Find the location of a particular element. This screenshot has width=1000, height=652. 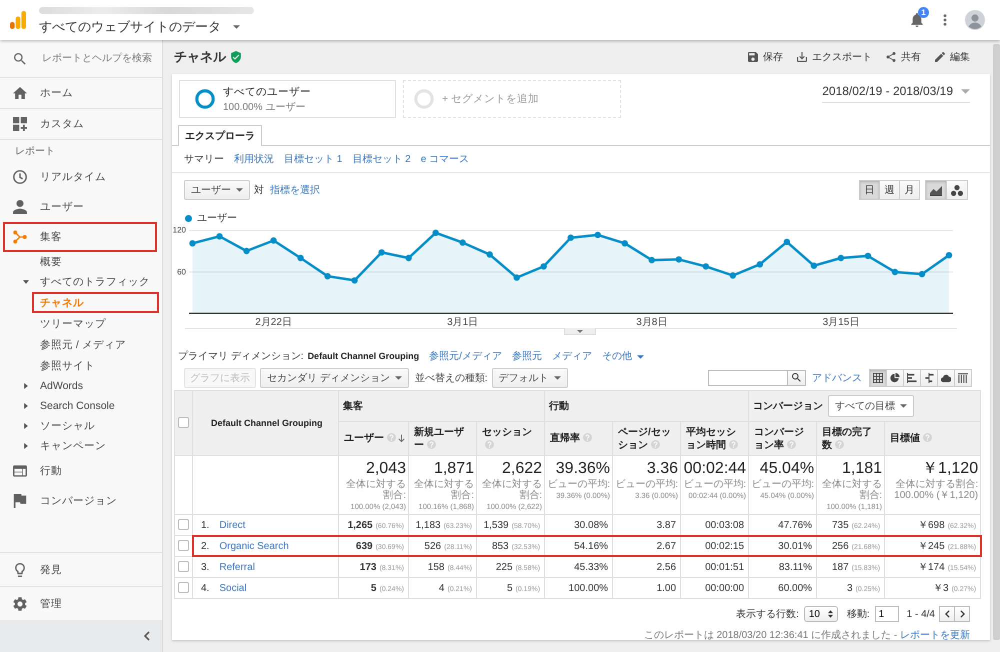

column-header: 目標の完了数 is located at coordinates (850, 439).